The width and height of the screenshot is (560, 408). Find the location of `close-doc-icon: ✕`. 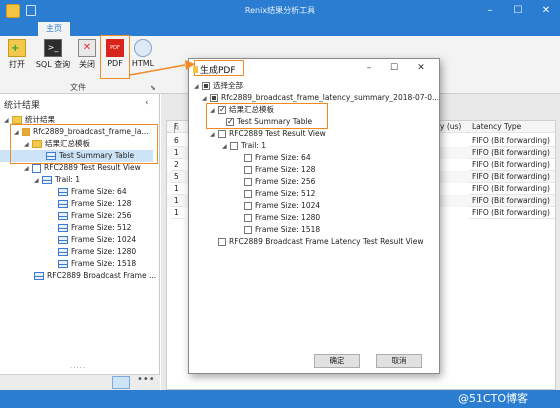

close-doc-icon: ✕ is located at coordinates (87, 48).